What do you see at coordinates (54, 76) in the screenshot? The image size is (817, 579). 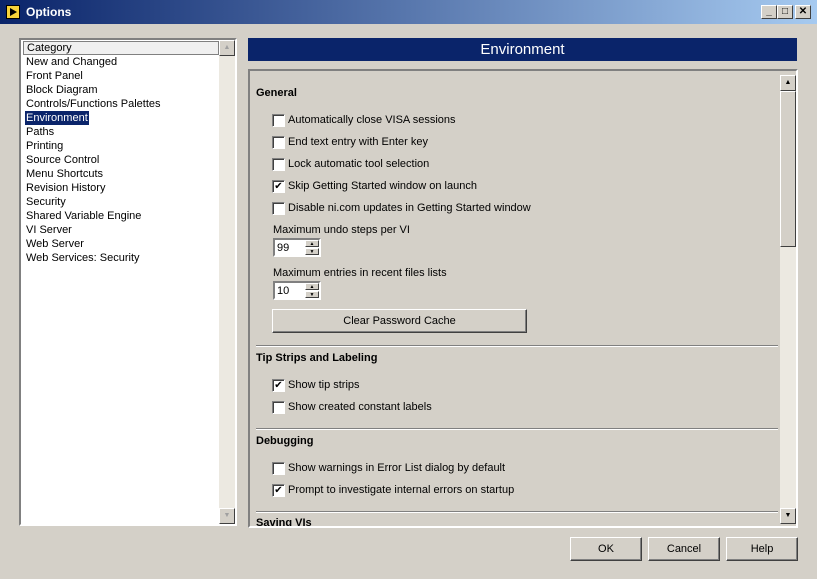 I see `category-item-front-panel: Front Panel` at bounding box center [54, 76].